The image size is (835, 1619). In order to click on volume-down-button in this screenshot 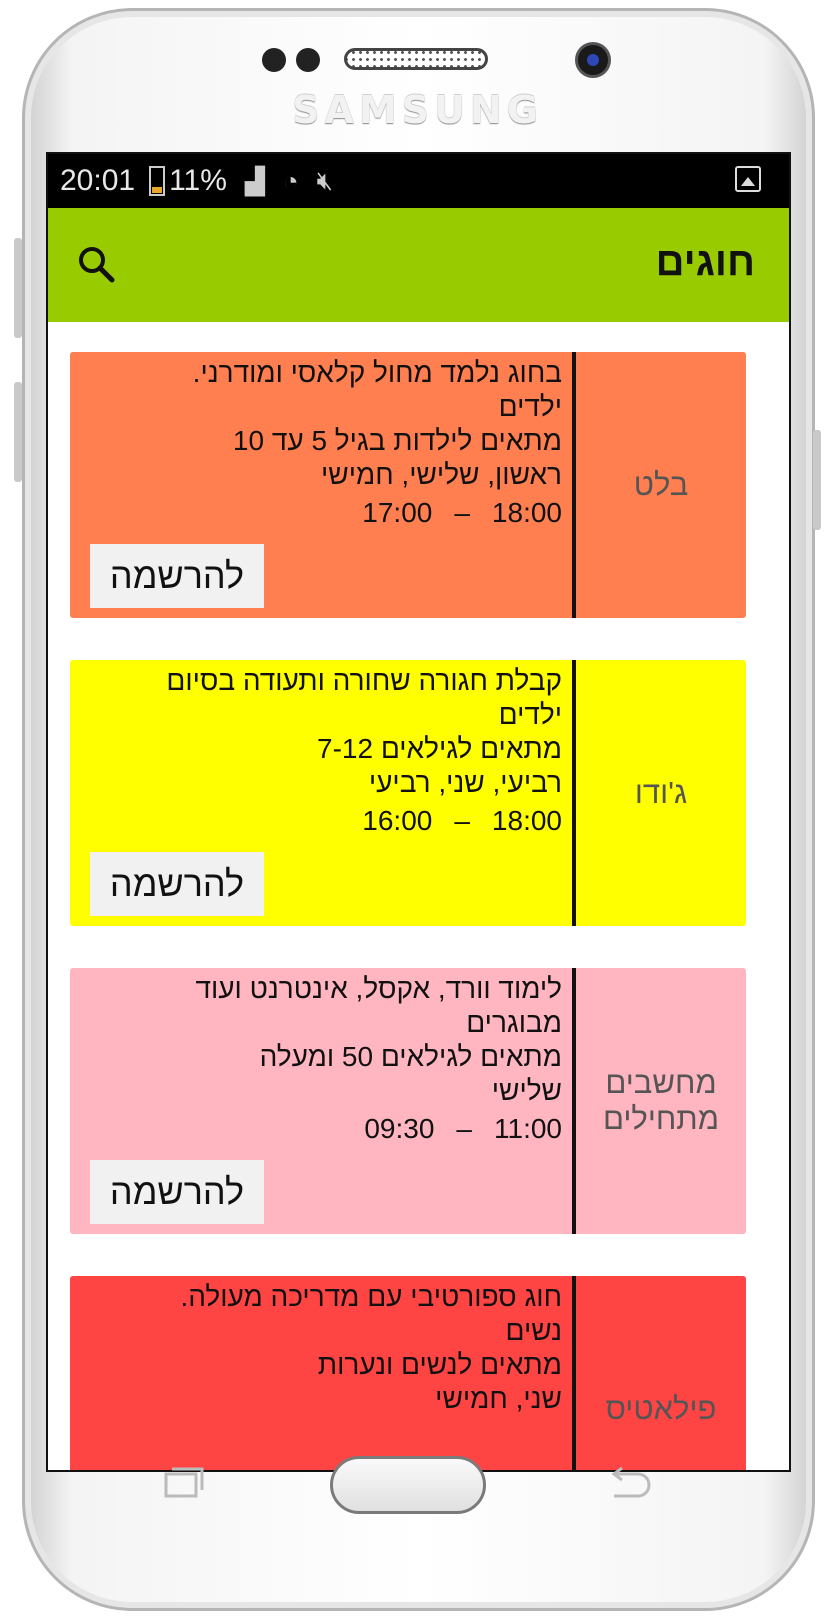, I will do `click(18, 432)`.